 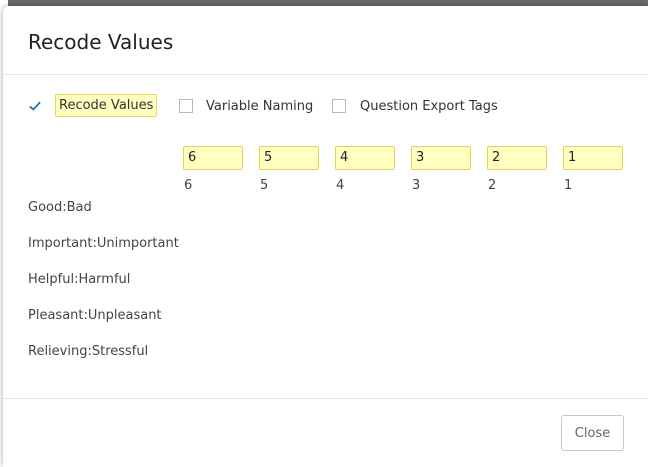 I want to click on original-value-6: 1, so click(x=568, y=185).